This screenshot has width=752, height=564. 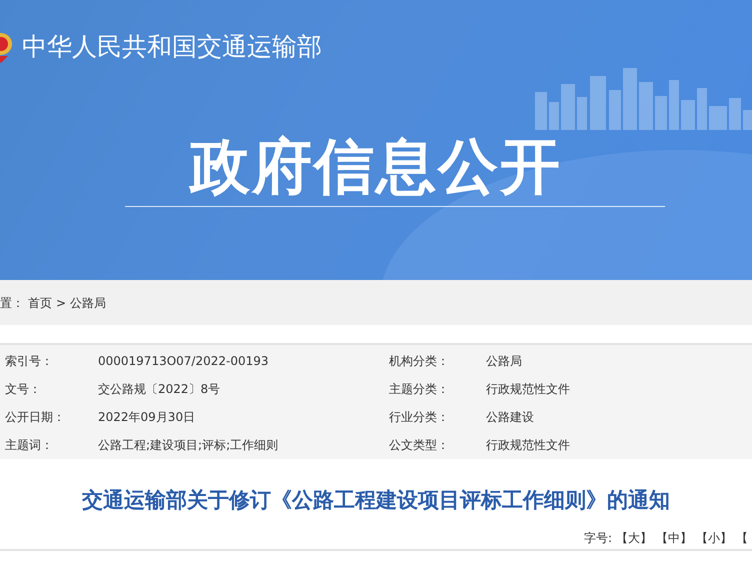 I want to click on field-value: 公路建设, so click(x=510, y=417).